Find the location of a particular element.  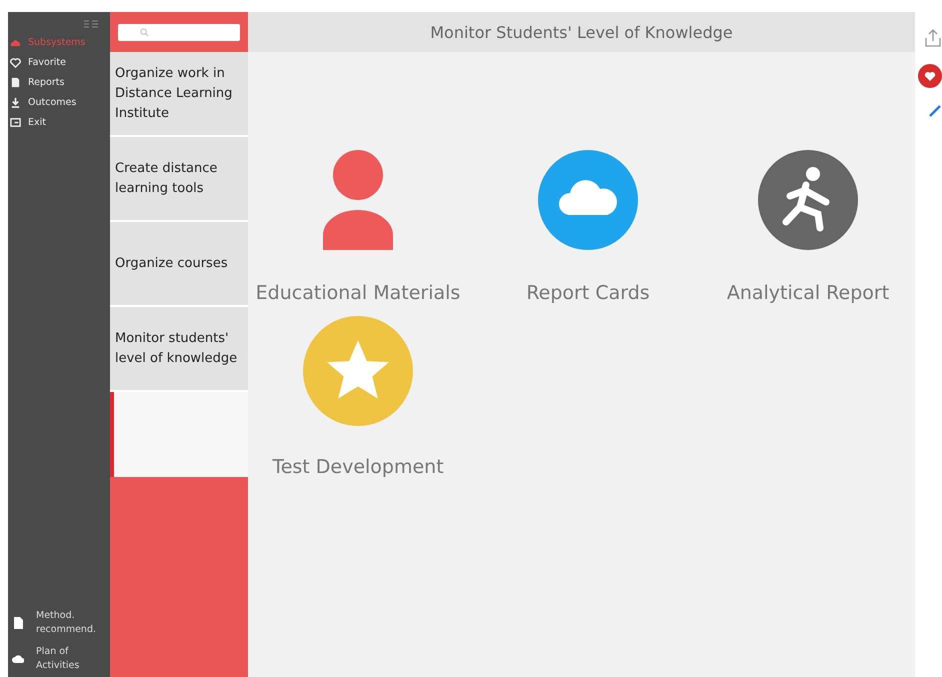

nav-item: Favorite is located at coordinates (59, 62).